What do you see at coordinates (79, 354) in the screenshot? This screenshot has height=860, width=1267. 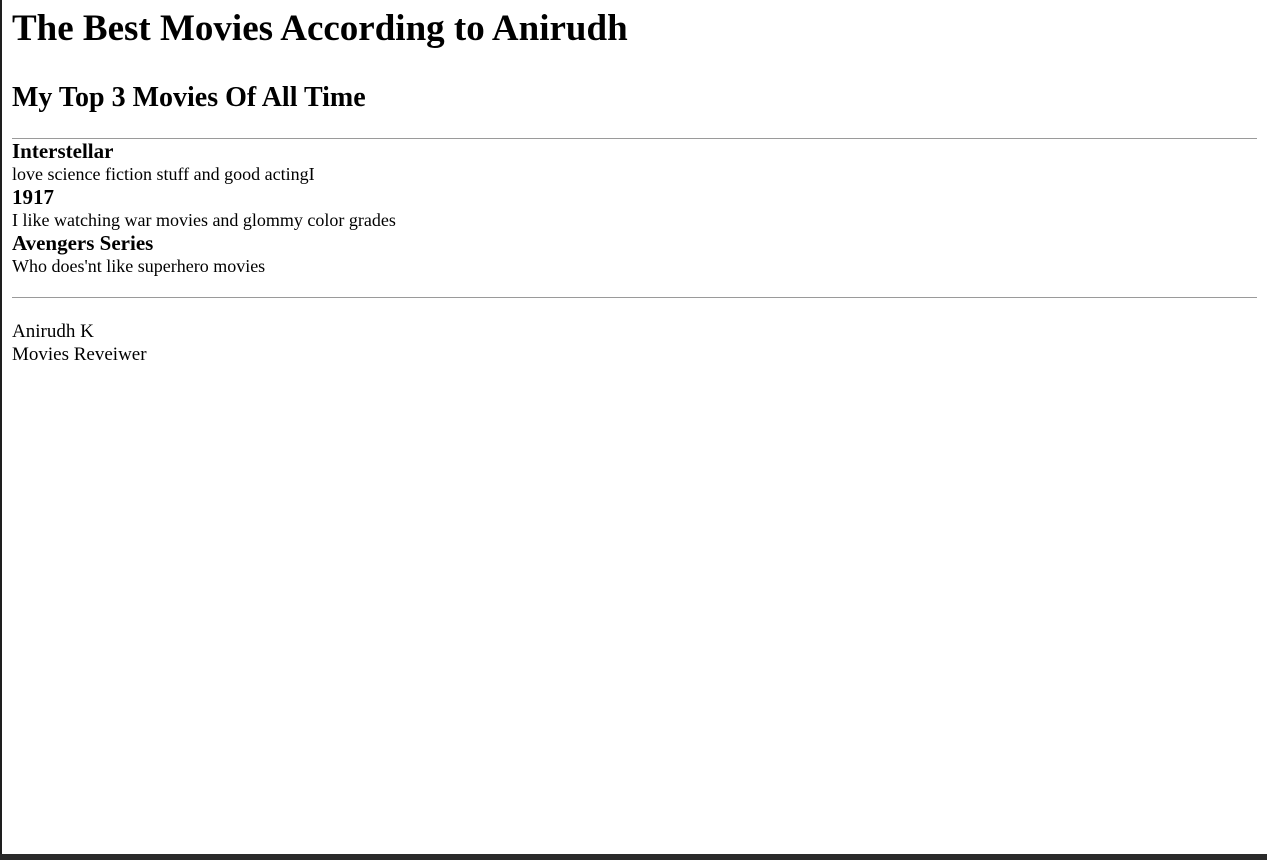 I see `author-role: Movies Reveiwer` at bounding box center [79, 354].